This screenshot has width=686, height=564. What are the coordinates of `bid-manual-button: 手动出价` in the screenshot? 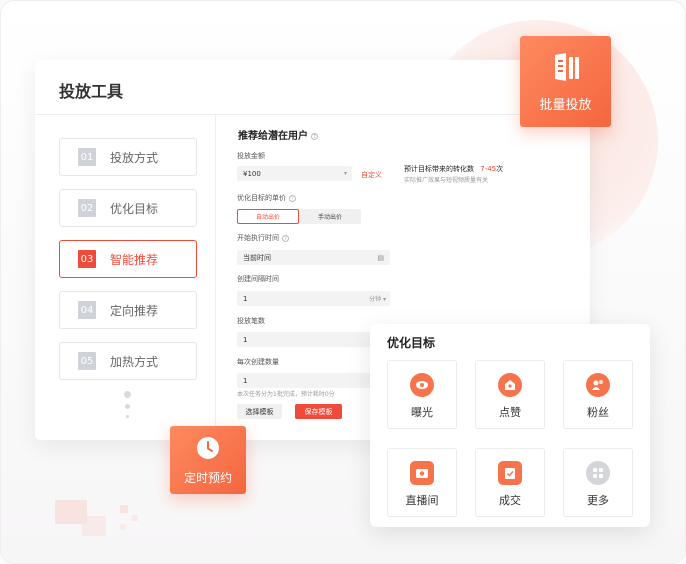 It's located at (330, 216).